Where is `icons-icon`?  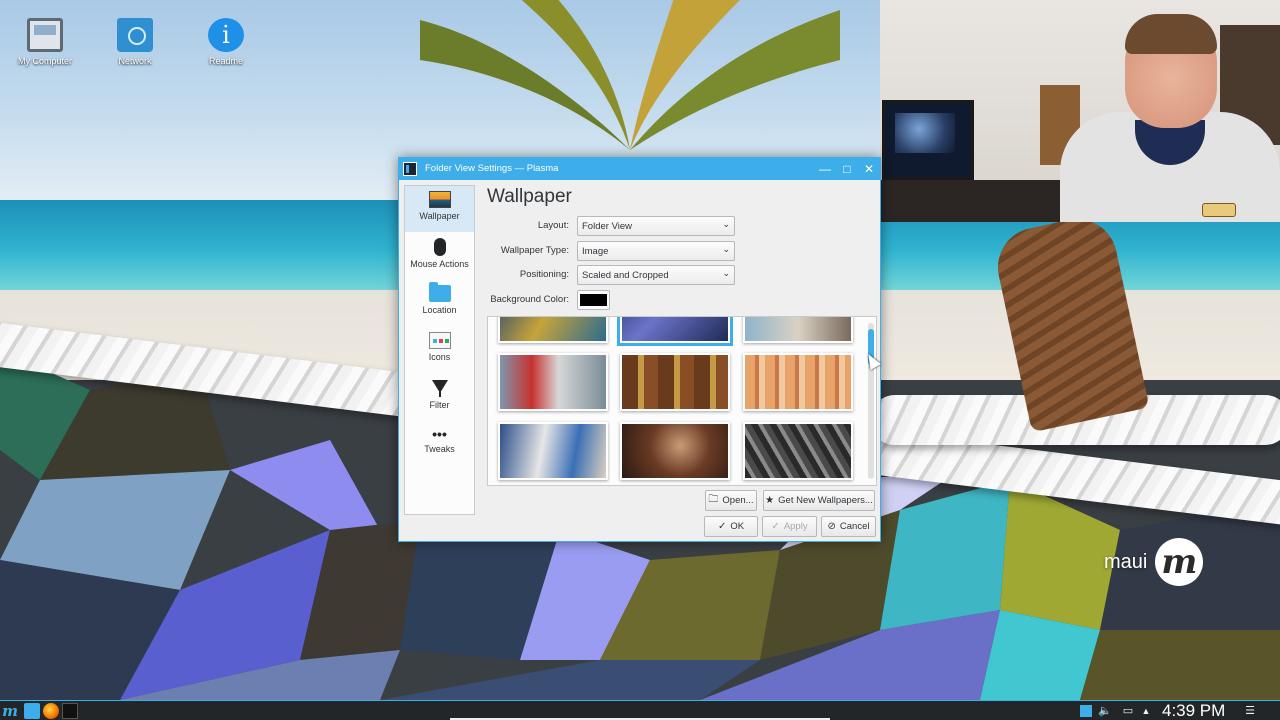
icons-icon is located at coordinates (439, 340).